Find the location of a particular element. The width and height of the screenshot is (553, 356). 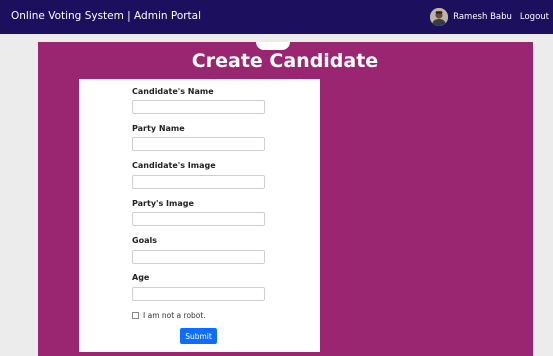

candidate-image-input is located at coordinates (198, 182).